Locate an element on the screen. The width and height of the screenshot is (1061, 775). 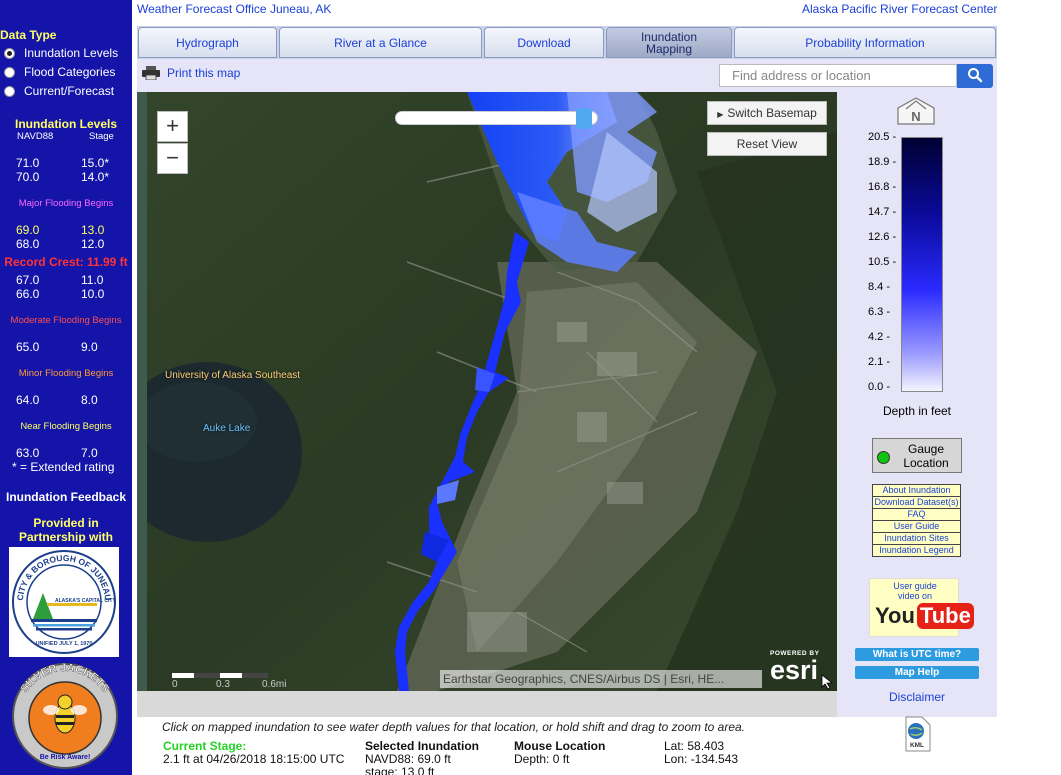
map-help-button: Map Help is located at coordinates (917, 672).